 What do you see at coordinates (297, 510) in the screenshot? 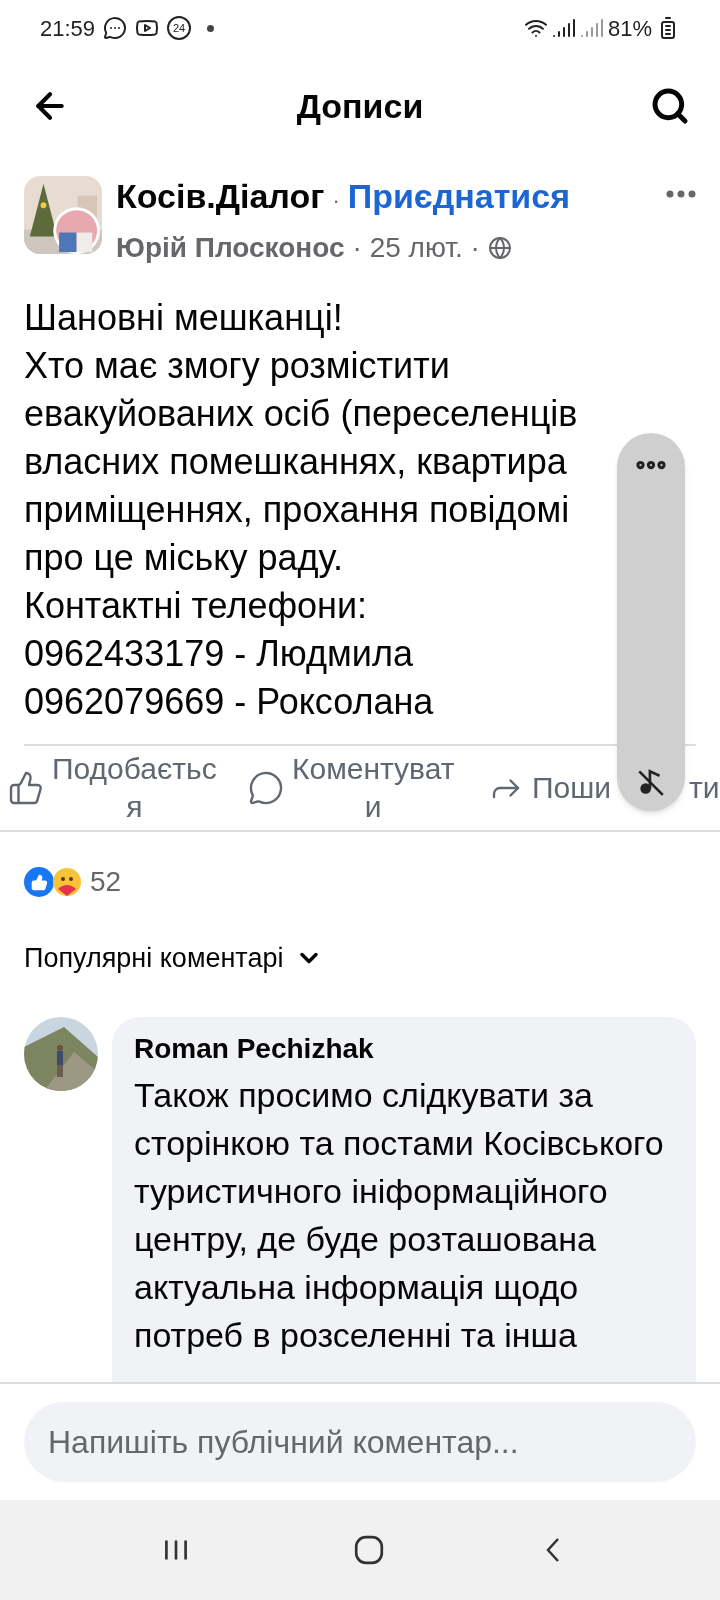
I see `post-text-line: приміщеннях, прохання повідомі` at bounding box center [297, 510].